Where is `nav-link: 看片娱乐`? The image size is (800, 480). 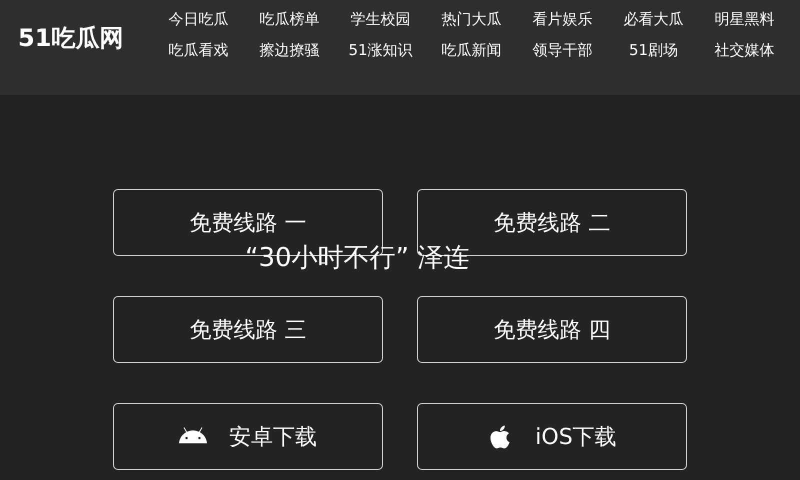
nav-link: 看片娱乐 is located at coordinates (562, 19).